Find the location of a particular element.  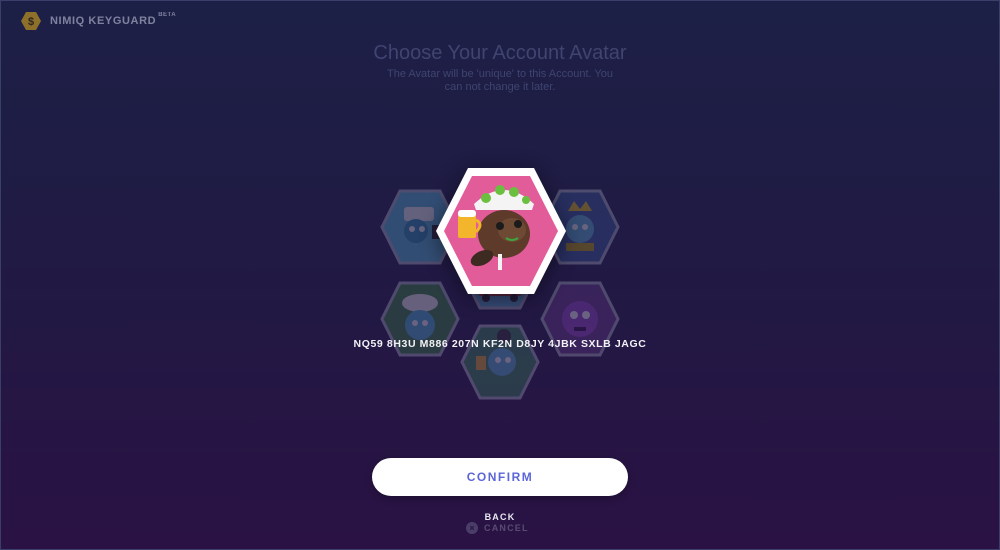

cancel-button: × CANCEL is located at coordinates (497, 528).